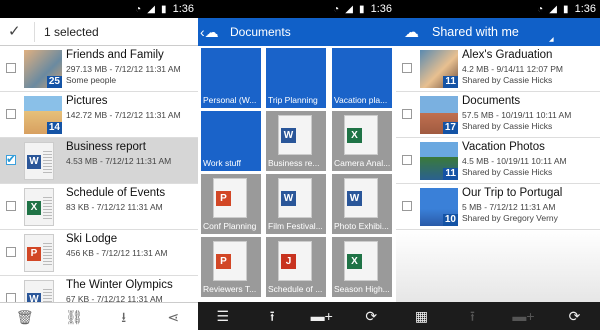 Image resolution: width=600 pixels, height=330 pixels. What do you see at coordinates (475, 32) in the screenshot?
I see `page-title: Shared with me` at bounding box center [475, 32].